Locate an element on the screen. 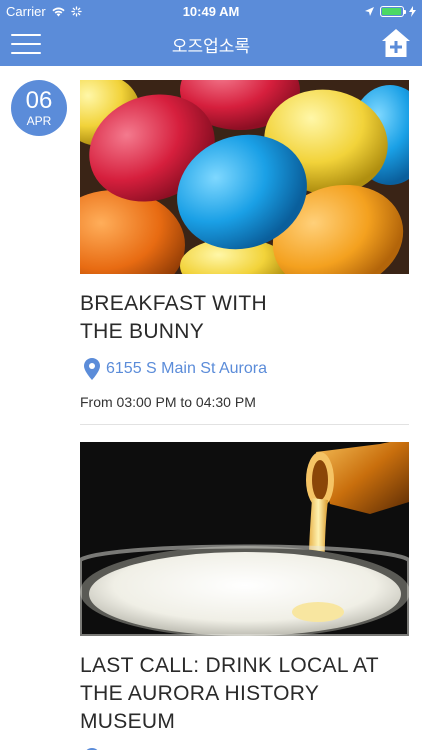 This screenshot has height=750, width=422. status-right is located at coordinates (390, 11).